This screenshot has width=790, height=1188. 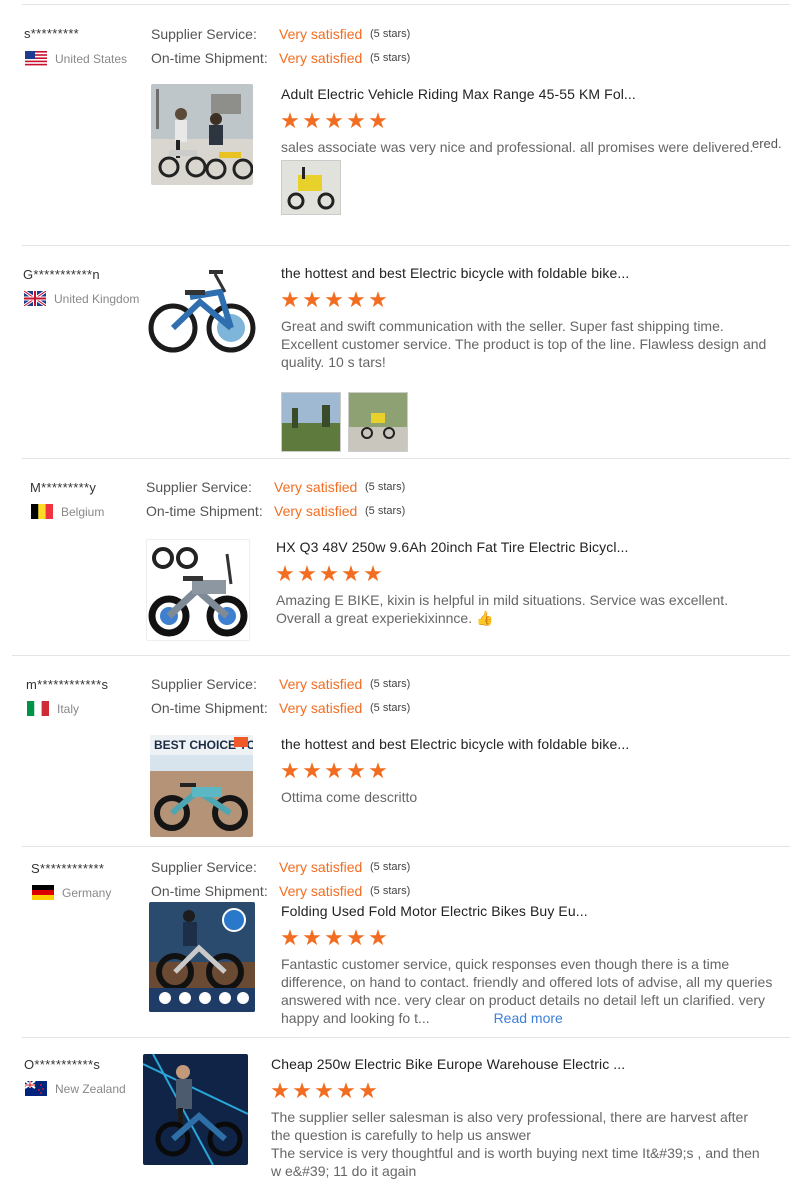 I want to click on reviewer-country: United Kingdom, so click(x=81, y=298).